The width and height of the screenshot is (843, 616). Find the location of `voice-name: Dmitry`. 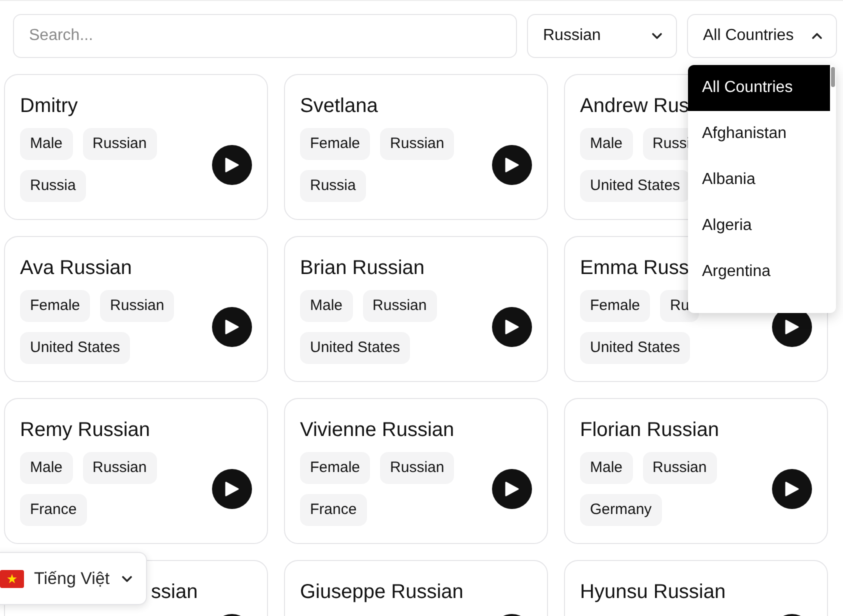

voice-name: Dmitry is located at coordinates (49, 106).